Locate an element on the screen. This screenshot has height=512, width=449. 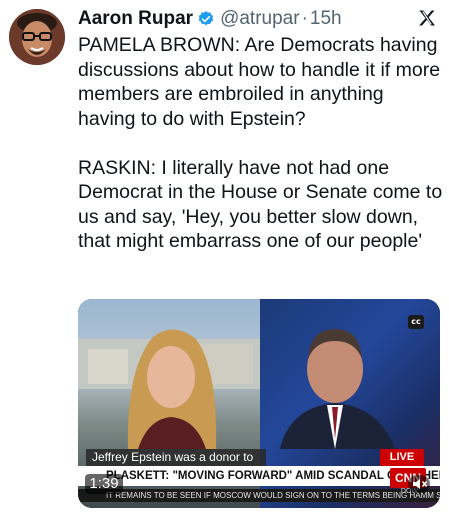
mute-icon is located at coordinates (419, 484).